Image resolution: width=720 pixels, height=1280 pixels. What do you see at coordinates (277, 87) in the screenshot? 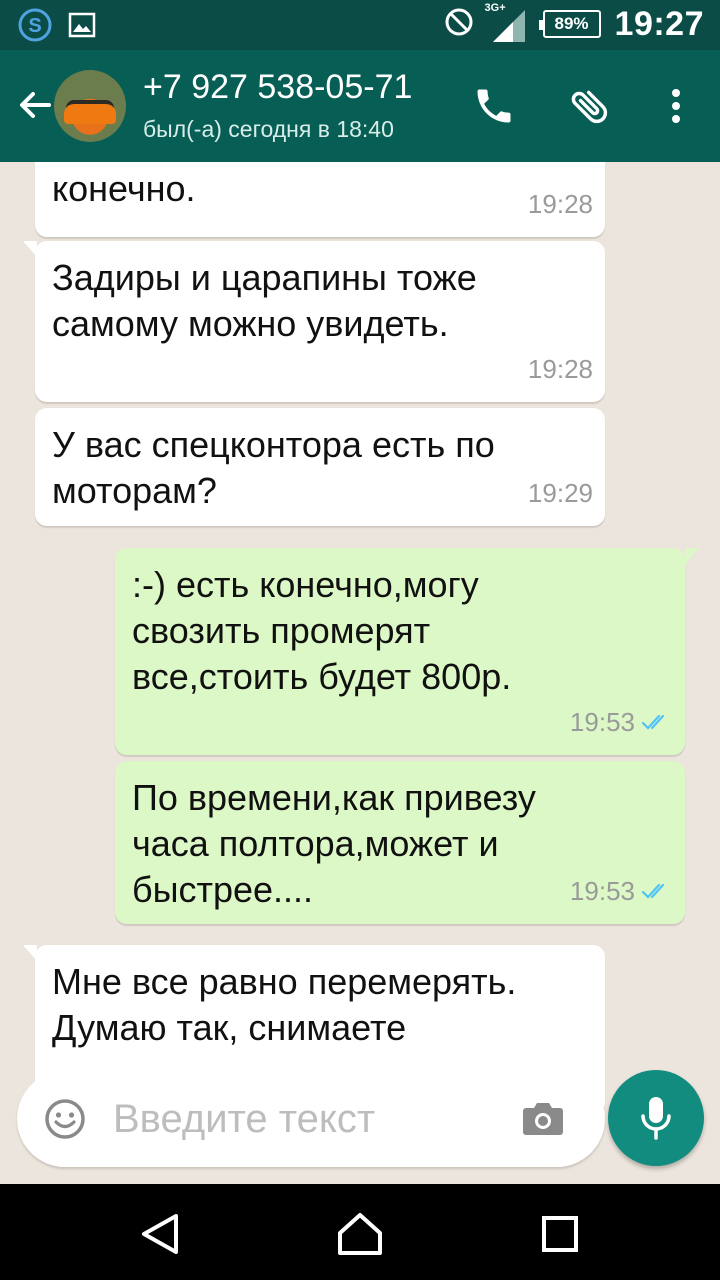
I see `contact-name: +7 927 538-05-71` at bounding box center [277, 87].